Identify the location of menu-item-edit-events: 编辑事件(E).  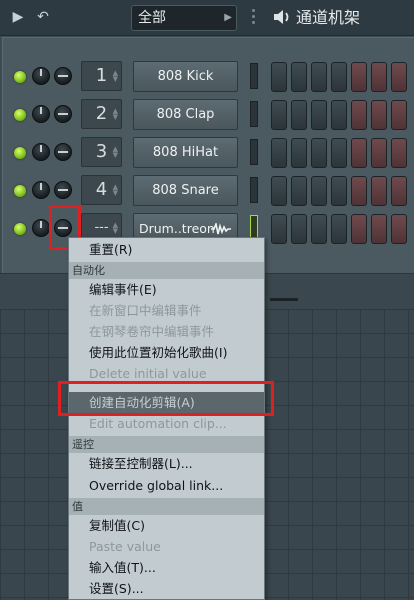
(166, 289).